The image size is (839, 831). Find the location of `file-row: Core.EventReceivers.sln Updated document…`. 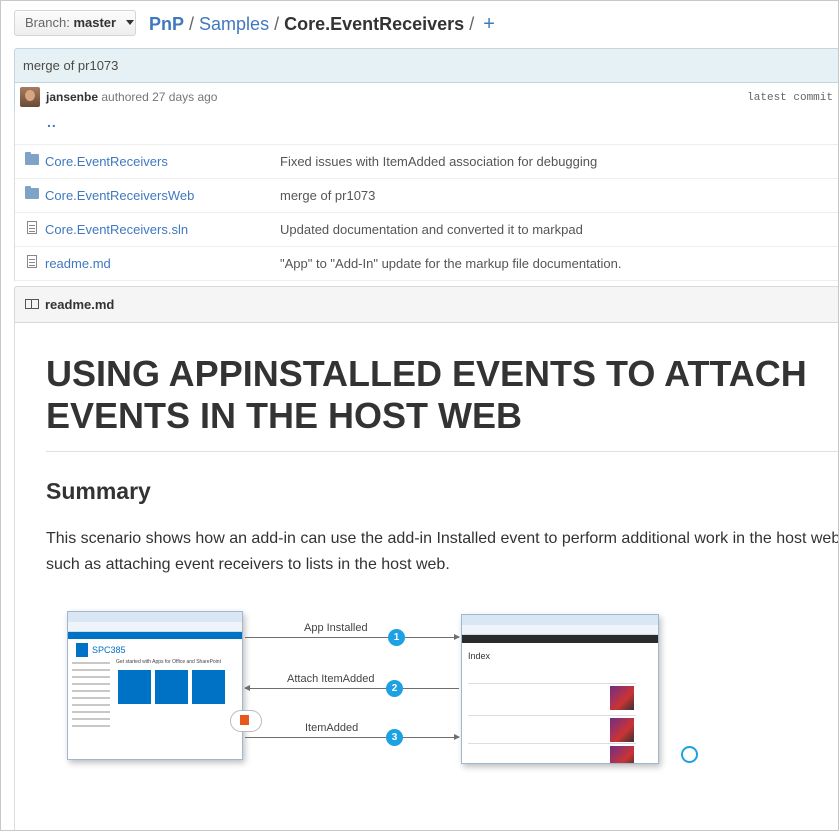

file-row: Core.EventReceivers.sln Updated document… is located at coordinates (426, 230).